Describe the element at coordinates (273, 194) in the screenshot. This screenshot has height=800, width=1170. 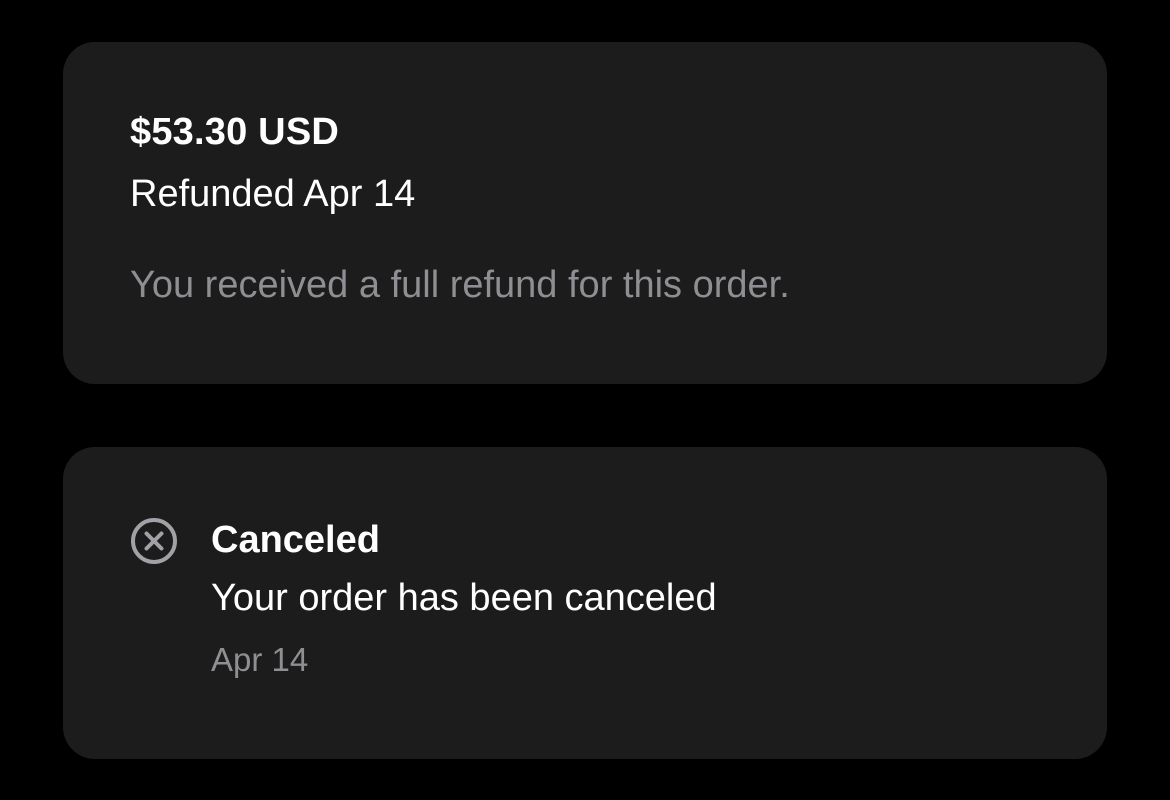
I see `refund-status-line: Refunded Apr 14` at that location.